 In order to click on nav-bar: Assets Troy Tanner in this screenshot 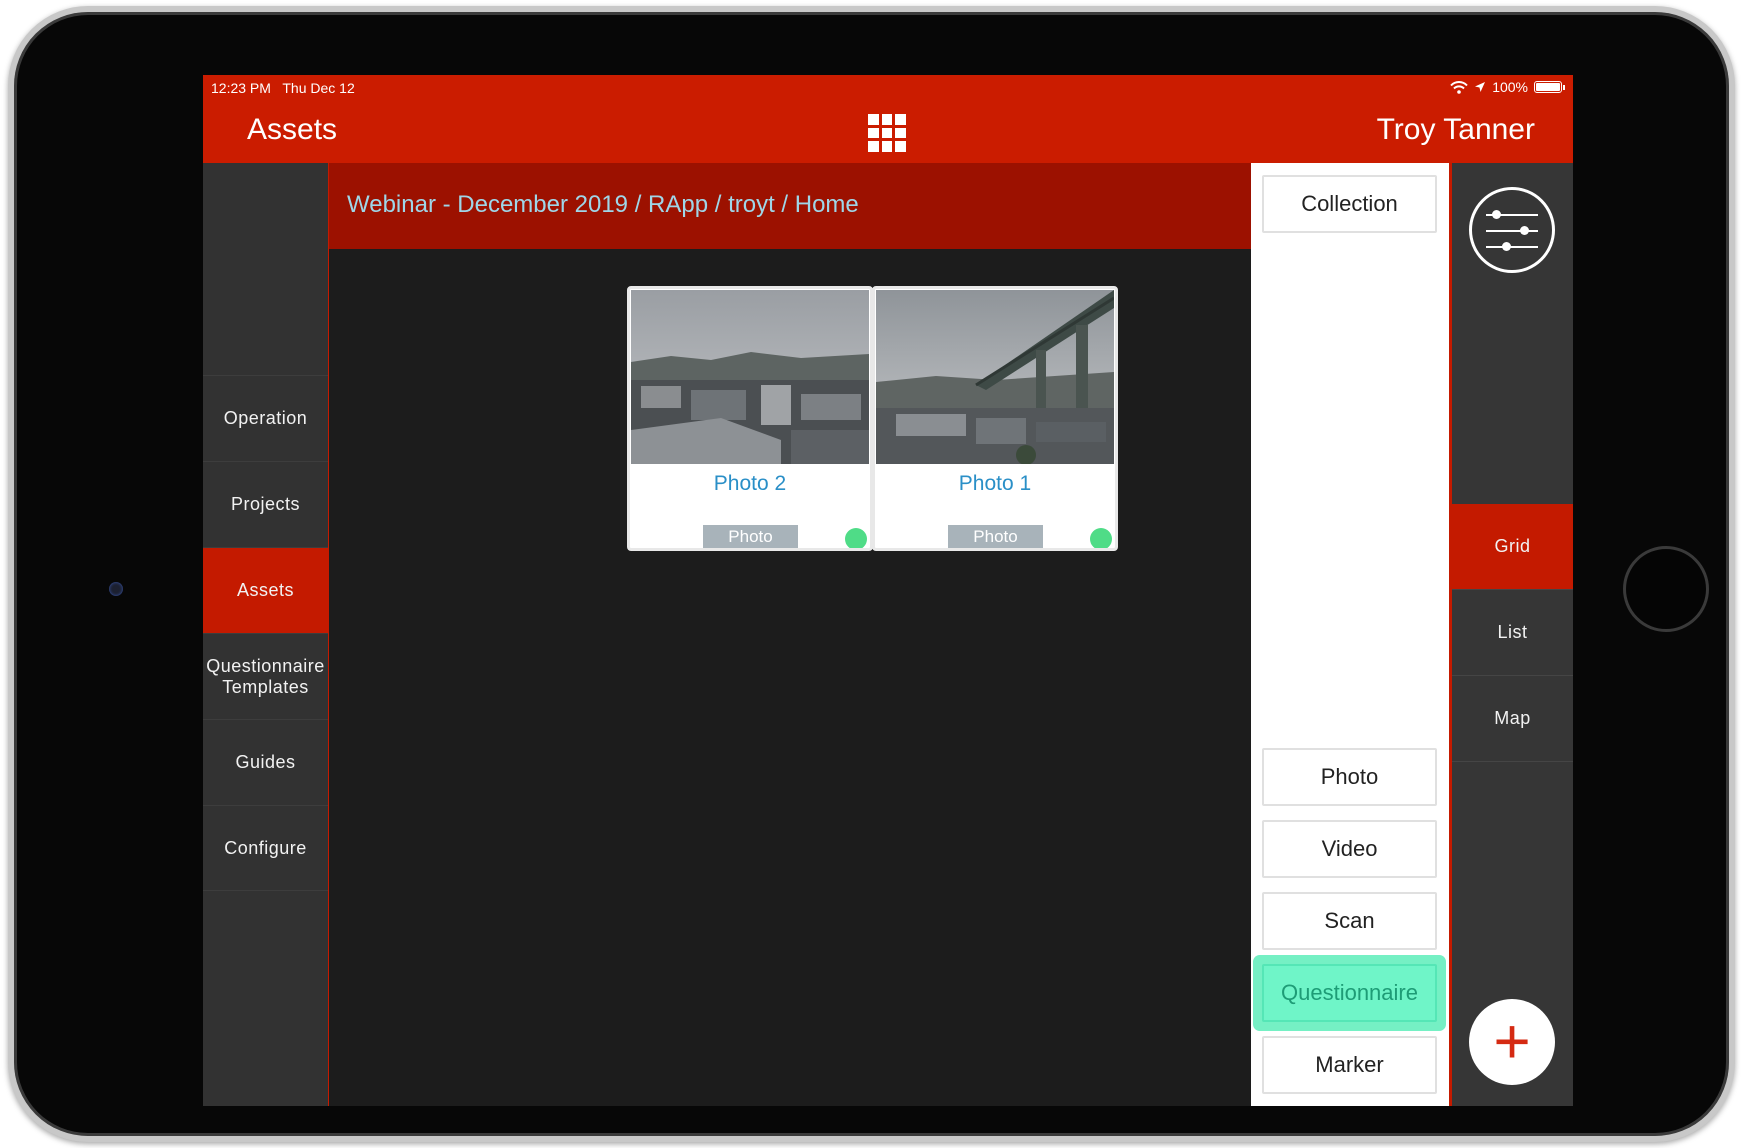, I will do `click(888, 132)`.